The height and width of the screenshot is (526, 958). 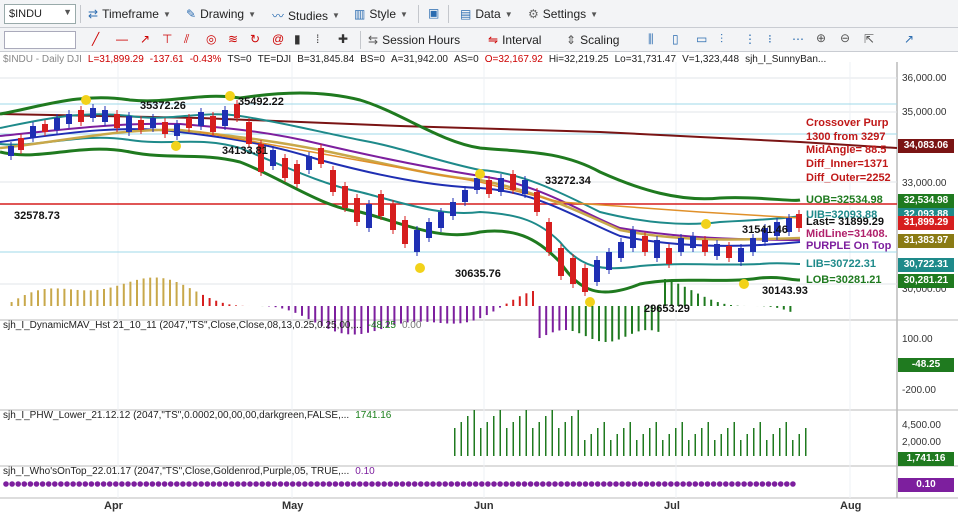 What do you see at coordinates (770, 39) in the screenshot?
I see `area-style-icon: ⁝` at bounding box center [770, 39].